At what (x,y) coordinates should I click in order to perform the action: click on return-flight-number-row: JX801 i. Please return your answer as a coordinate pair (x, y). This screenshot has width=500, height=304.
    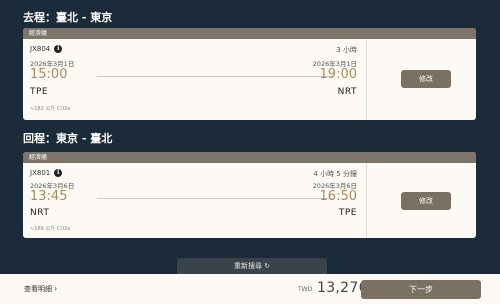
    Looking at the image, I should click on (46, 173).